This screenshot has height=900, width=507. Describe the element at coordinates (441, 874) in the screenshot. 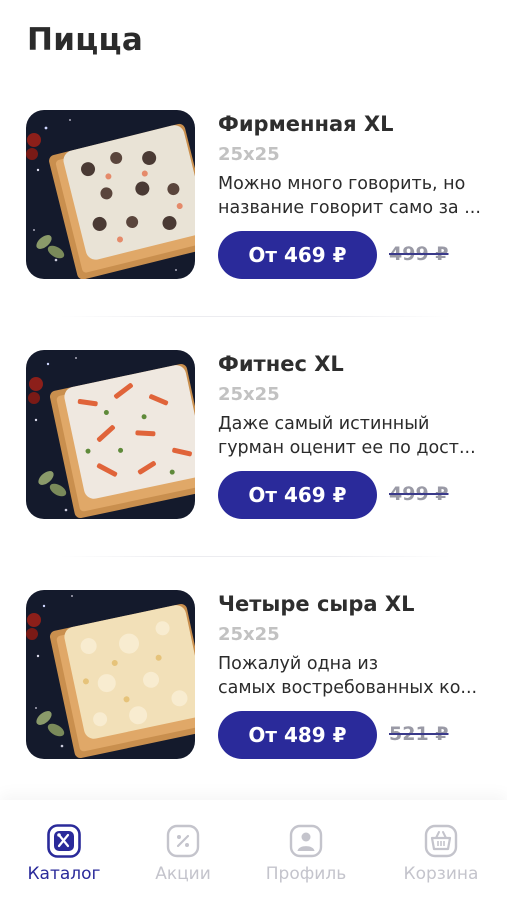

I see `tab-label: Корзина` at that location.